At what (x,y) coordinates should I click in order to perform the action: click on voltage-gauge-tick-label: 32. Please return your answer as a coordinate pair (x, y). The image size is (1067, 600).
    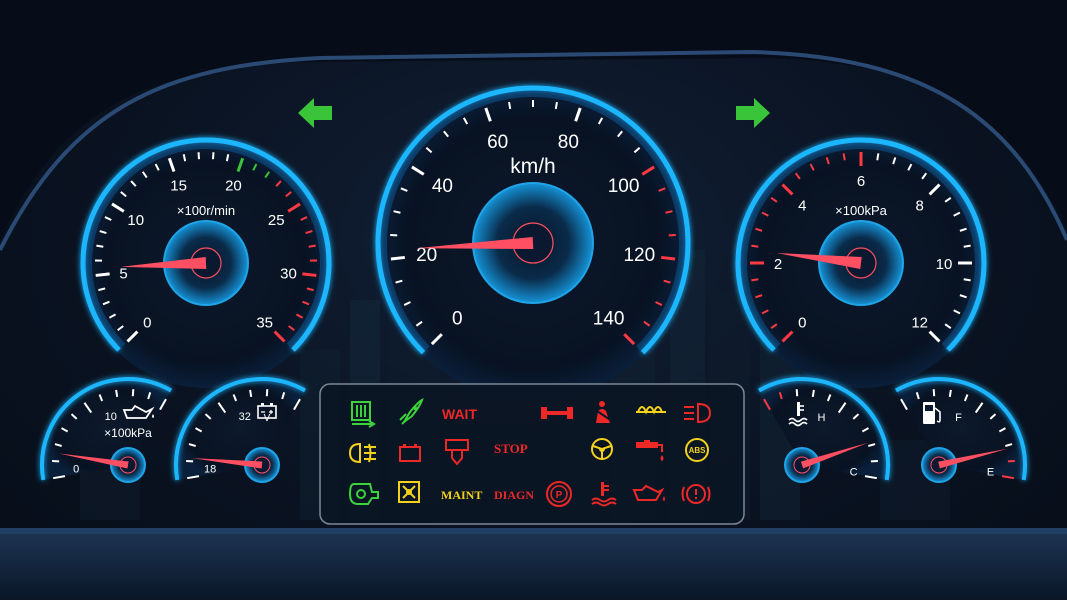
    Looking at the image, I should click on (245, 417).